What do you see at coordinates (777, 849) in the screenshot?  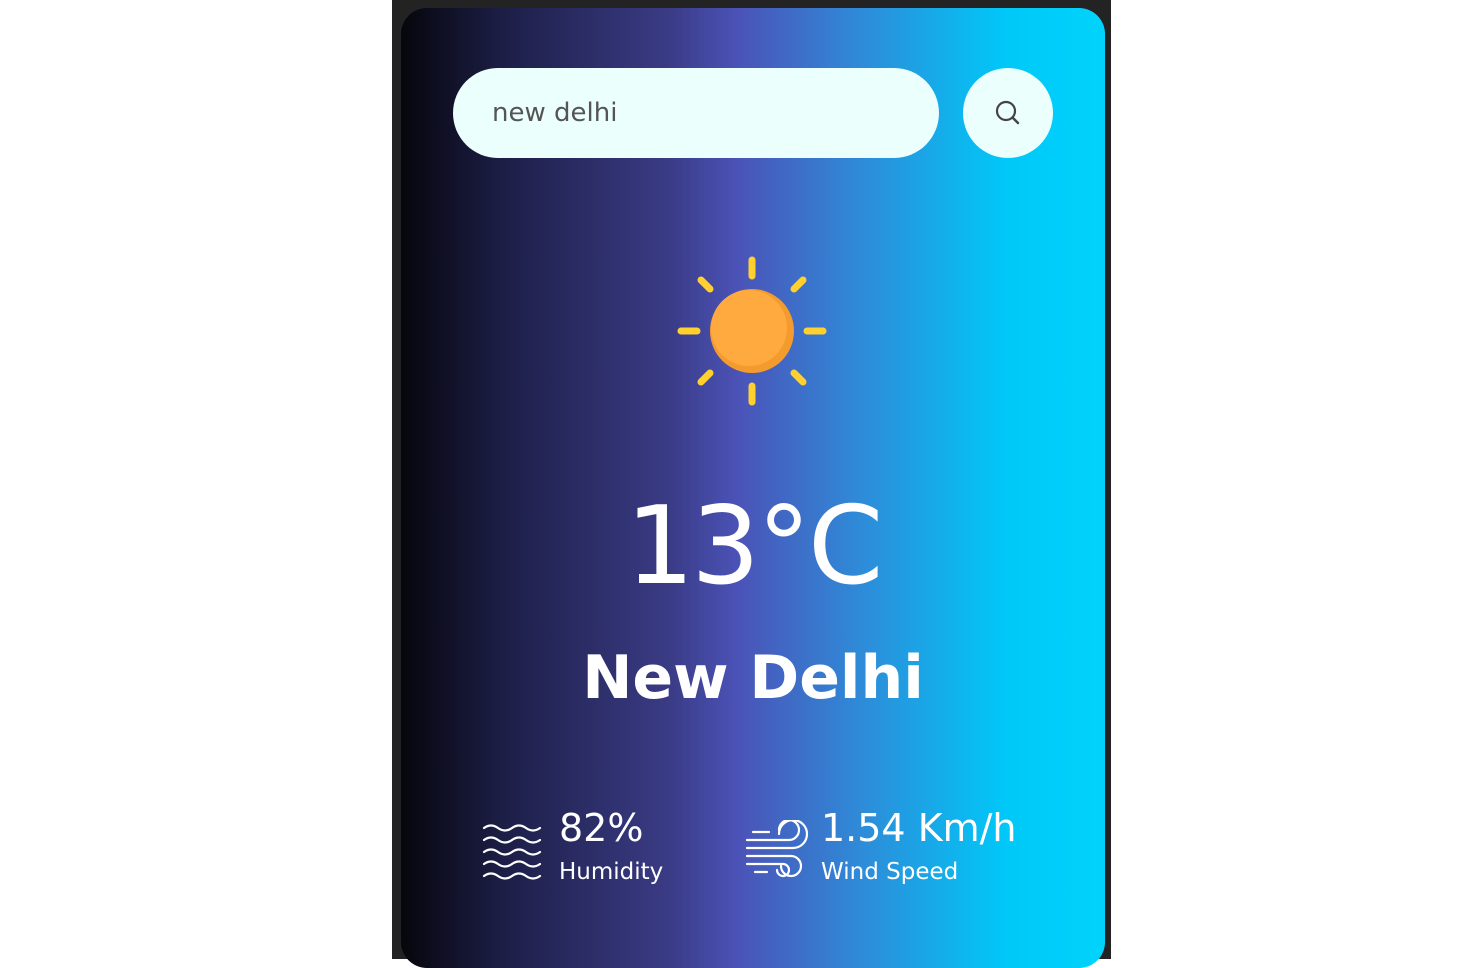 I see `wind-icon` at bounding box center [777, 849].